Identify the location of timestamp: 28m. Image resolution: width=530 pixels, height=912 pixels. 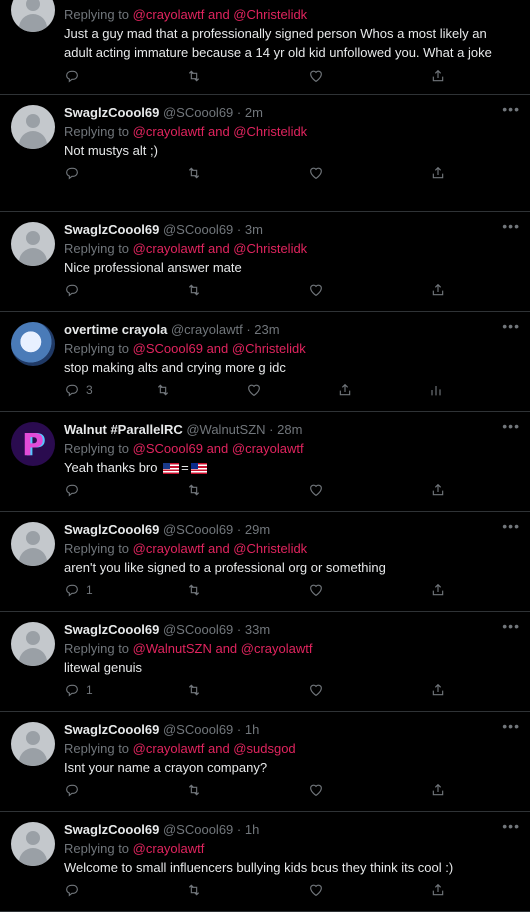
(289, 429).